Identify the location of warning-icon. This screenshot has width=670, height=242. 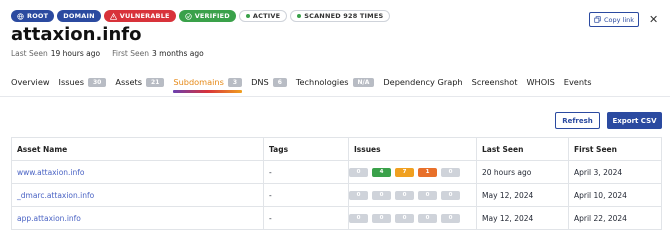
(113, 16).